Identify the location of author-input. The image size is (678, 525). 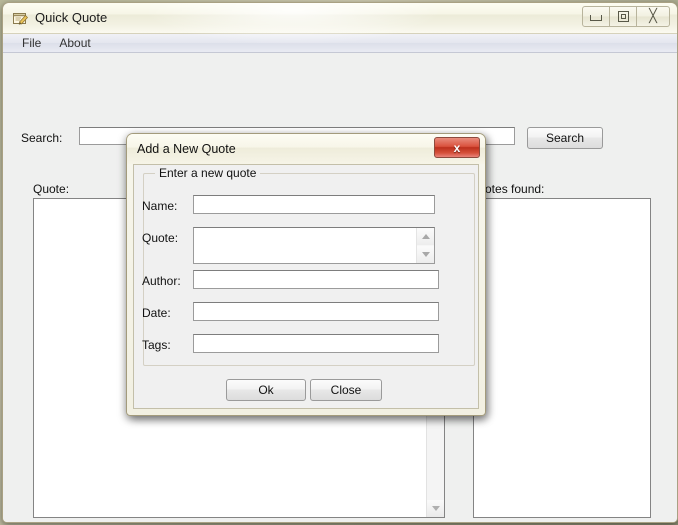
(316, 279).